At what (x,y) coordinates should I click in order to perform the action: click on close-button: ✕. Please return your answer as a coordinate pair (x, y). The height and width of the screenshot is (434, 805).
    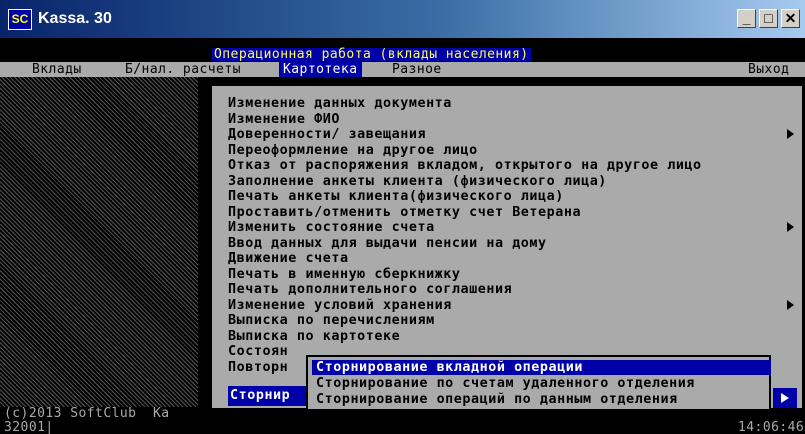
    Looking at the image, I should click on (790, 18).